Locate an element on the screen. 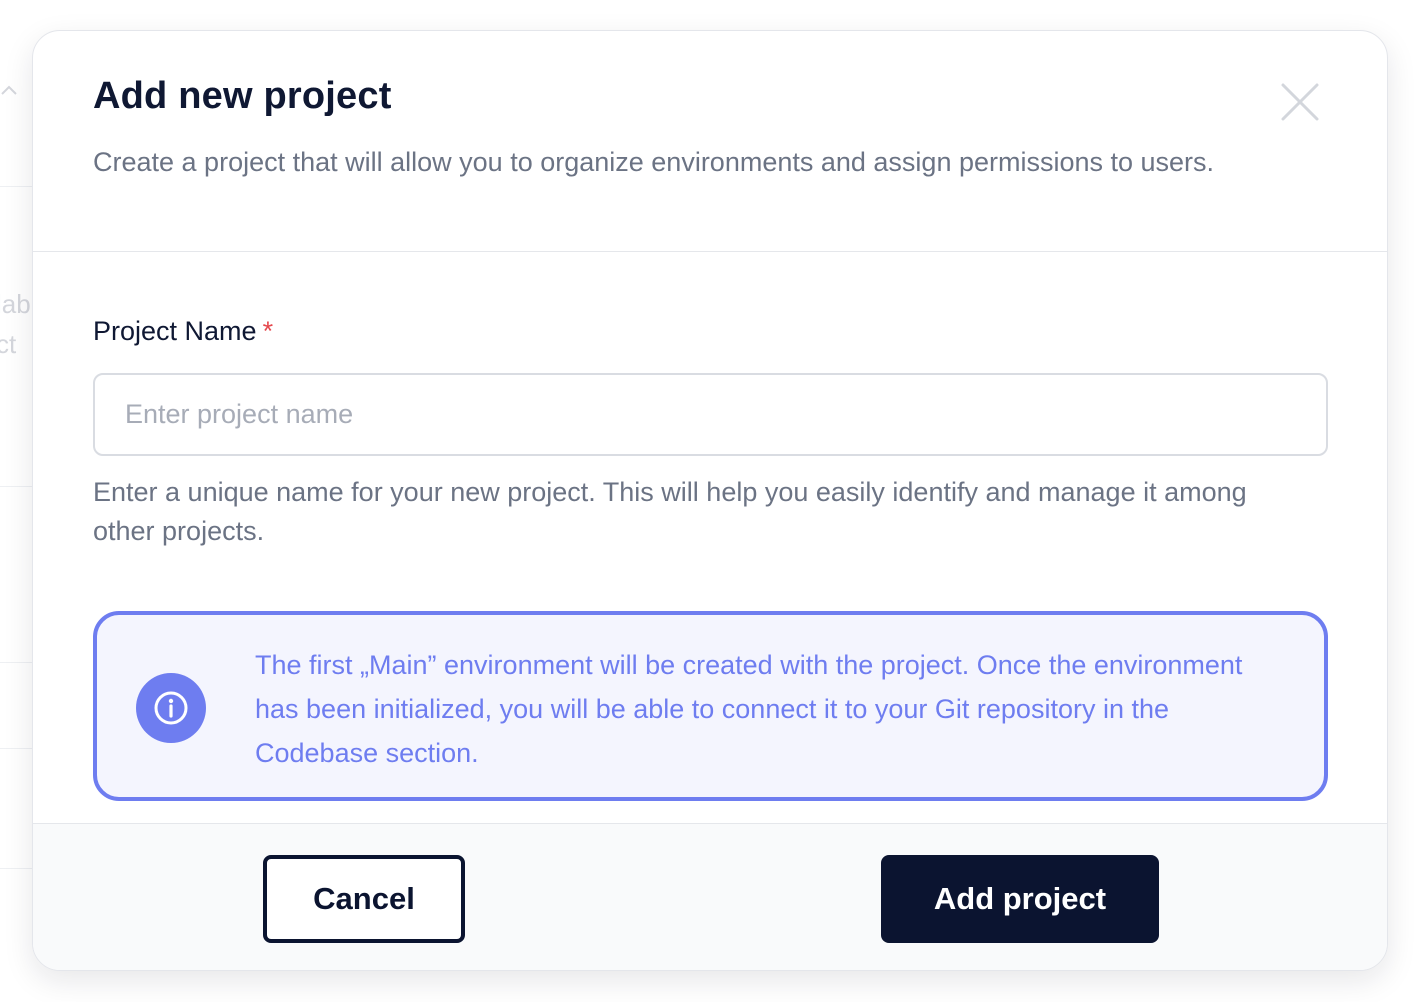 Image resolution: width=1414 pixels, height=1002 pixels. chevron-up-icon is located at coordinates (9, 90).